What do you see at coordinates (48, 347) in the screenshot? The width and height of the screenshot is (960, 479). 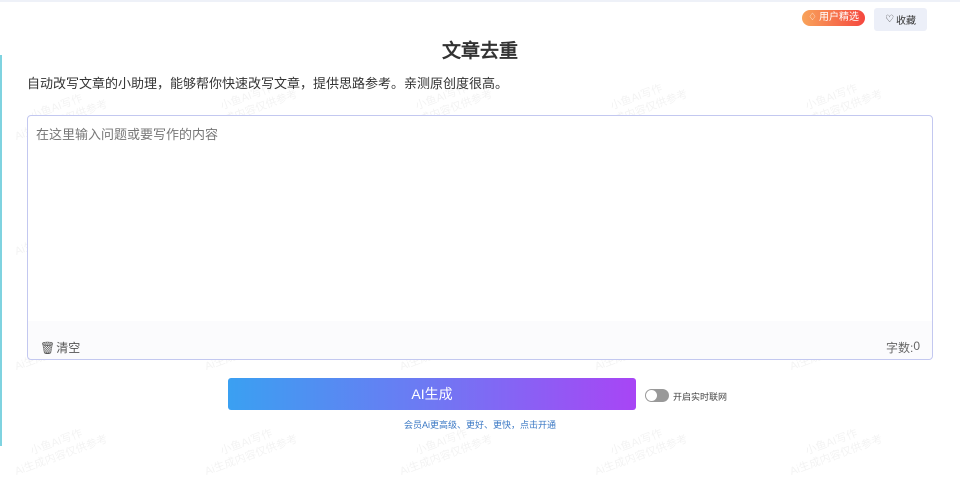 I see `trash-icon: 🗑` at bounding box center [48, 347].